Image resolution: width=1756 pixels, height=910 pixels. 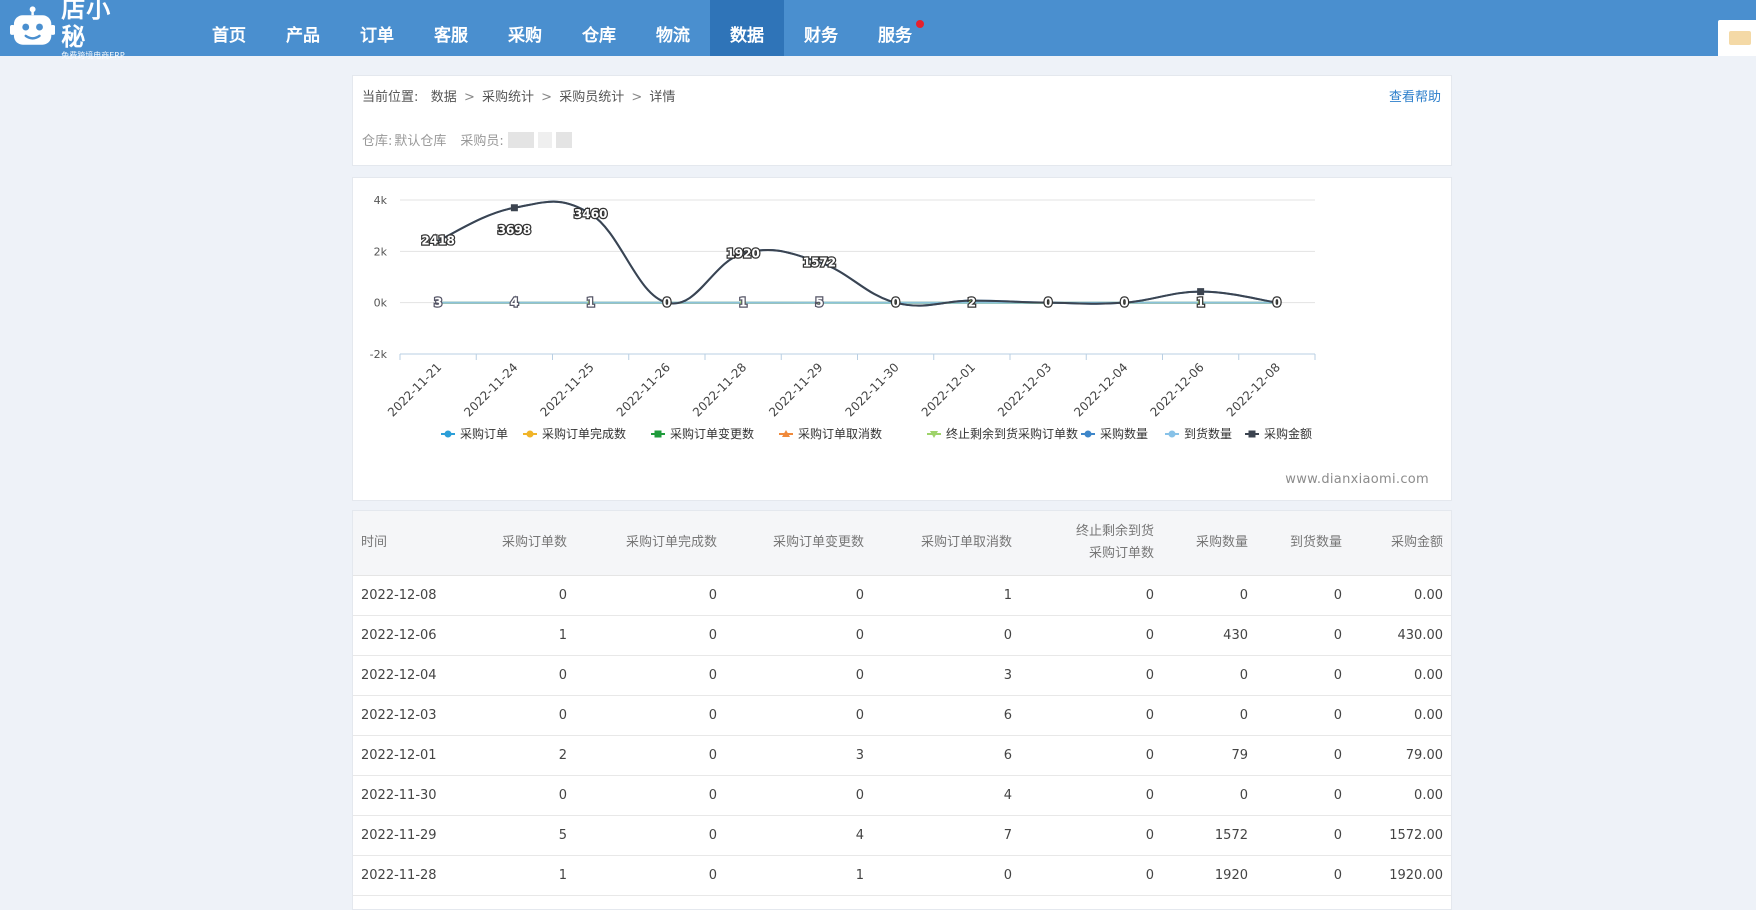 What do you see at coordinates (525, 28) in the screenshot?
I see `nav-item-purchase: 采购` at bounding box center [525, 28].